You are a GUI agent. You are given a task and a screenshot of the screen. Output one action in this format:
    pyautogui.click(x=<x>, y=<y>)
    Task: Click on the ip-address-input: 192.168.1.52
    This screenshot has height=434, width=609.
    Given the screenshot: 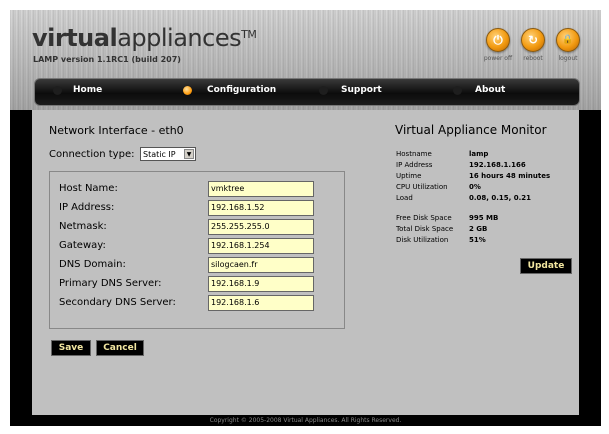 What is the action you would take?
    pyautogui.click(x=261, y=208)
    